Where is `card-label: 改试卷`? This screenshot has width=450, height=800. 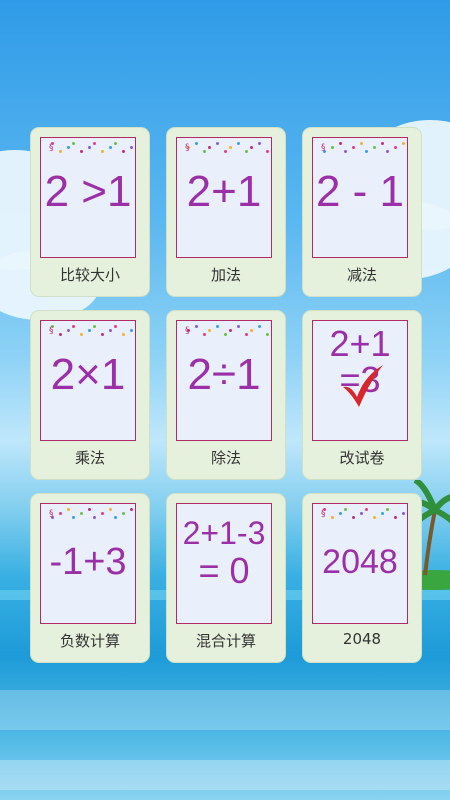 card-label: 改试卷 is located at coordinates (362, 458).